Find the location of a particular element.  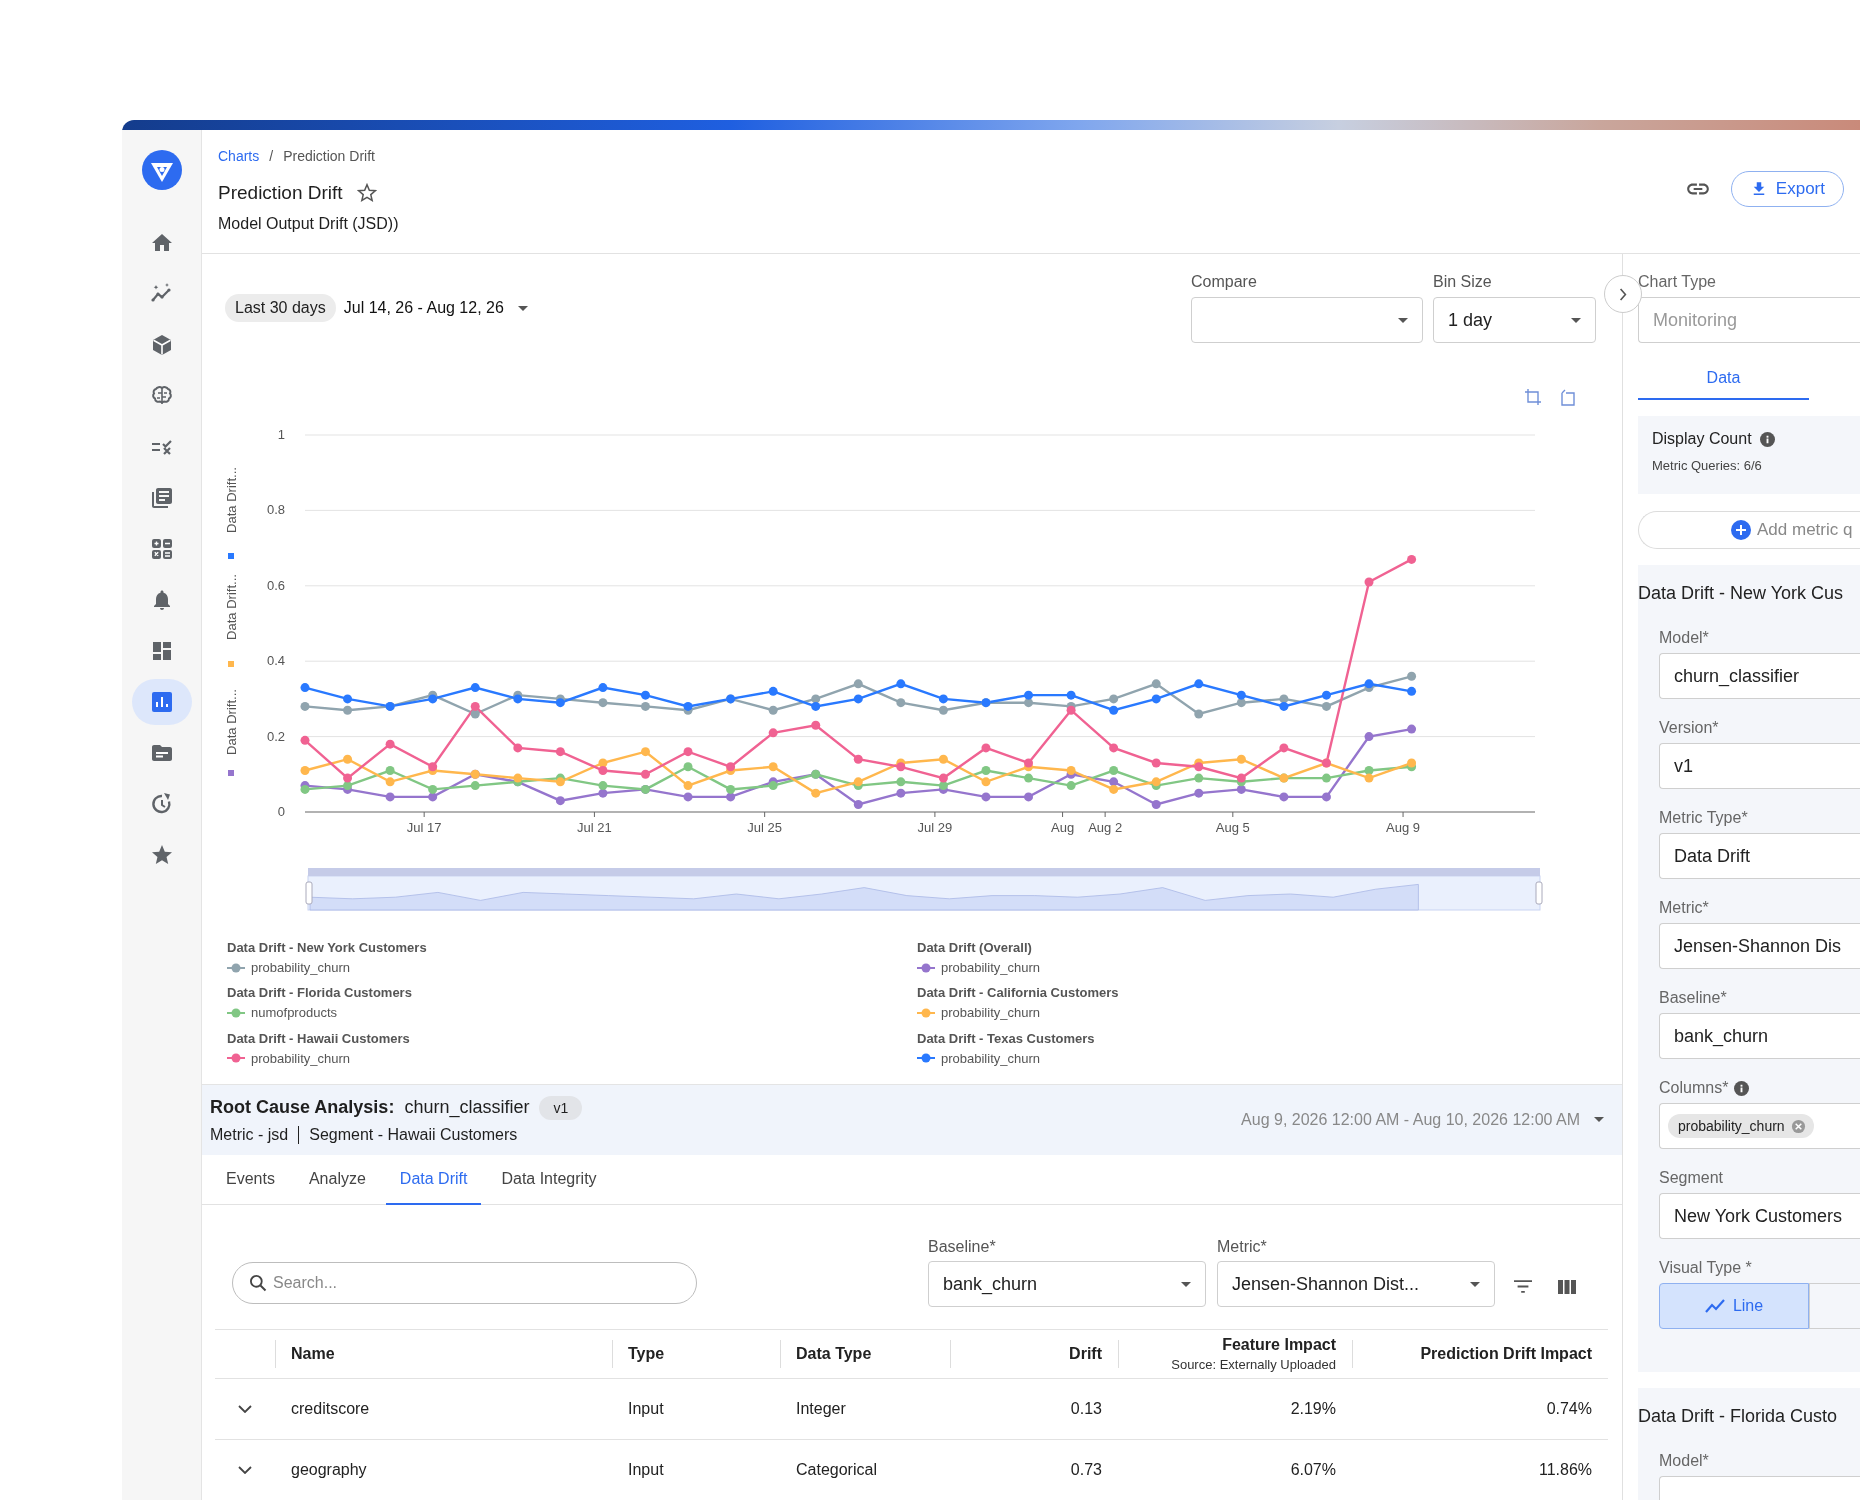

column-header: Prediction Drift Impact is located at coordinates (1480, 1354).